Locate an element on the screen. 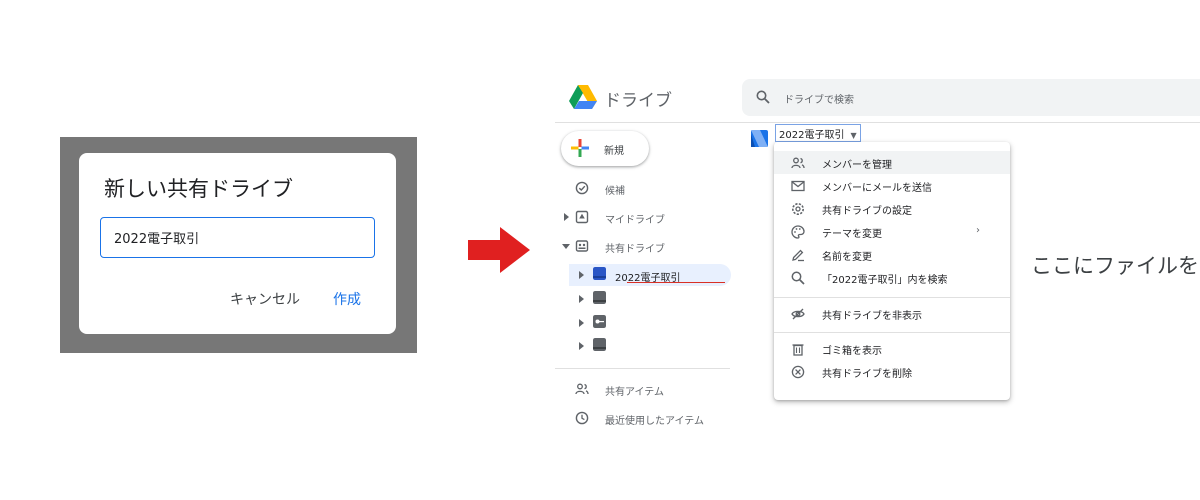 This screenshot has height=500, width=1200. menu-item-hide-drive: 共有ドライブを非表示 is located at coordinates (892, 313).